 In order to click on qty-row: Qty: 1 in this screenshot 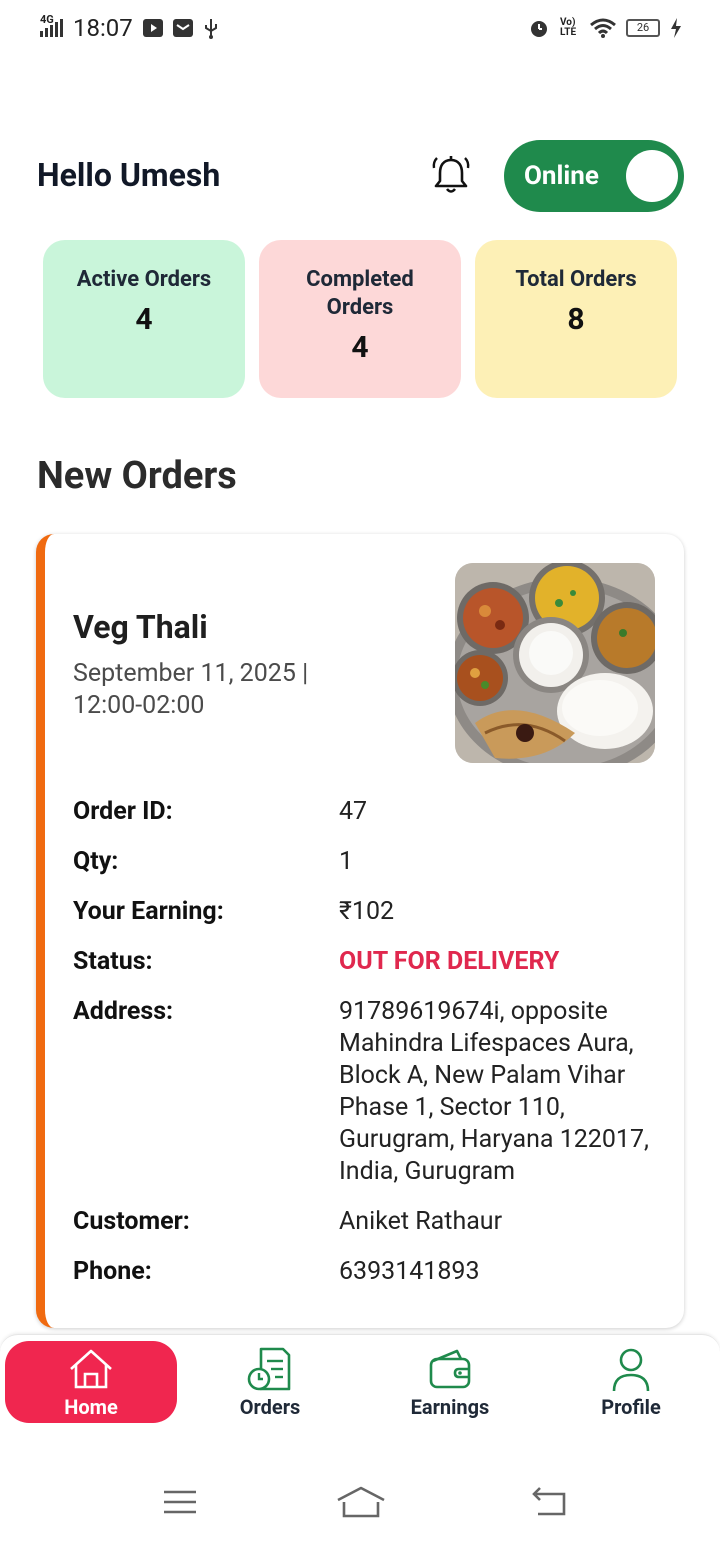, I will do `click(368, 862)`.